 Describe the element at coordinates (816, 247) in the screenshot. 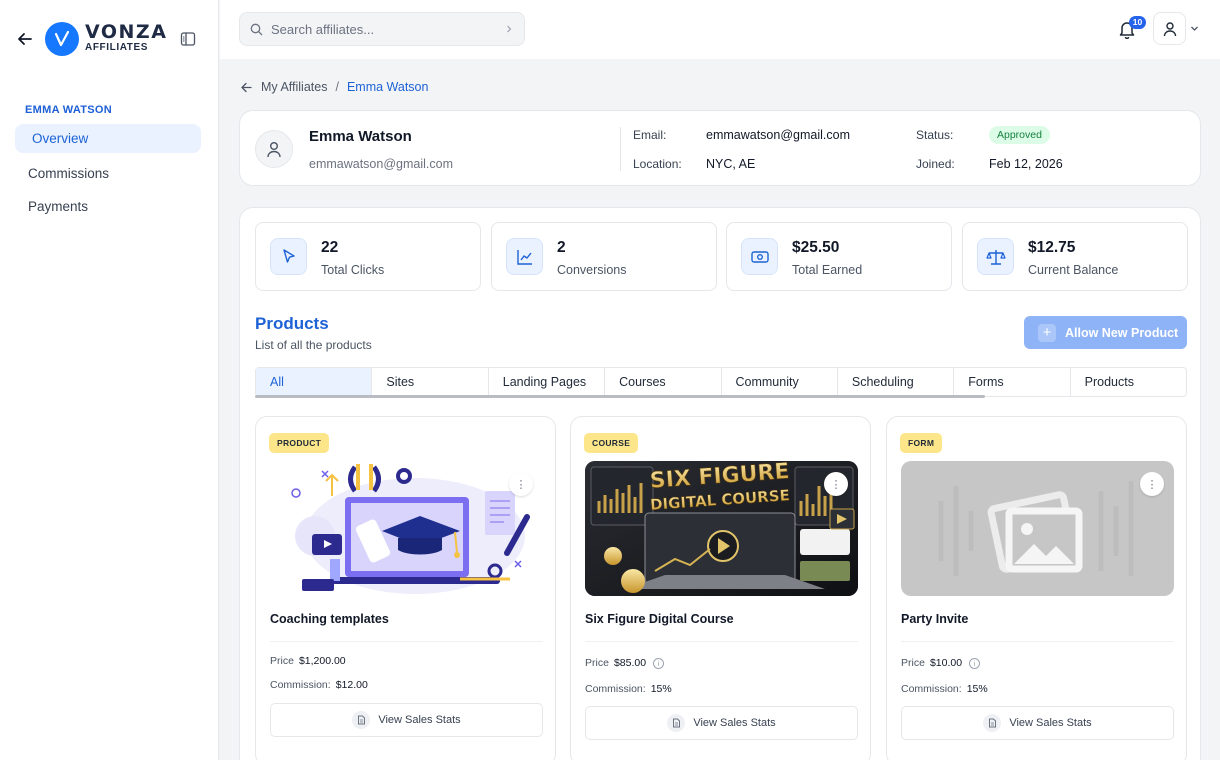

I see `stat-value: $25.50` at that location.